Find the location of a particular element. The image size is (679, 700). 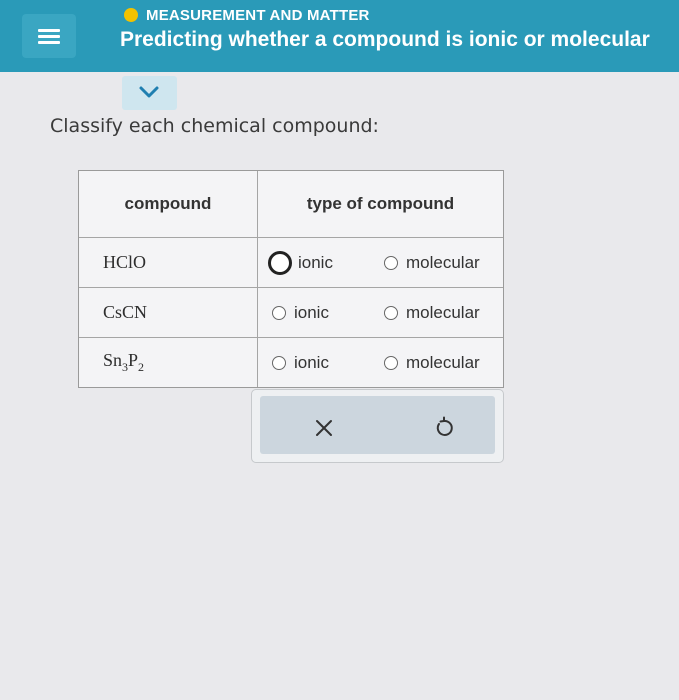

formula-subscript: 2 is located at coordinates (141, 367).